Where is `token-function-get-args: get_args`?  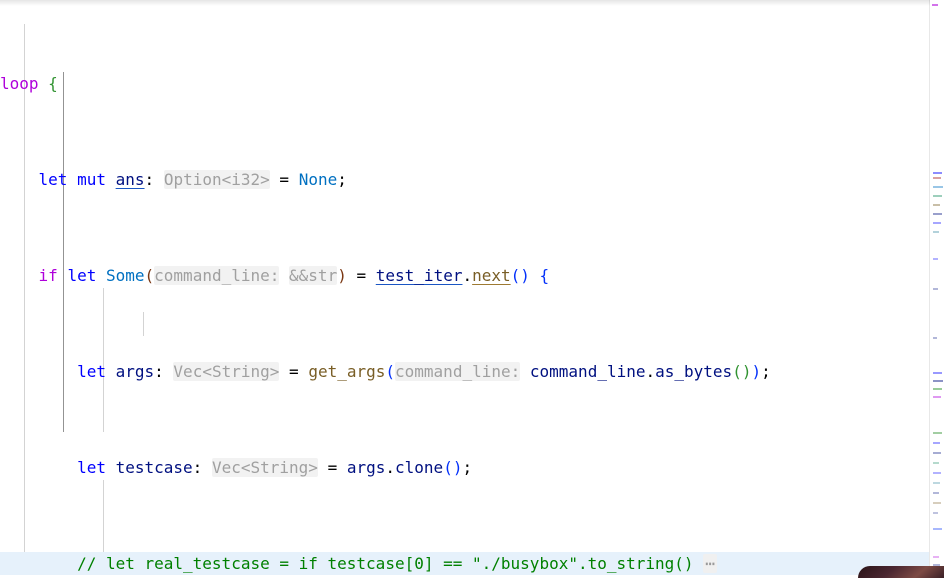
token-function-get-args: get_args is located at coordinates (347, 371).